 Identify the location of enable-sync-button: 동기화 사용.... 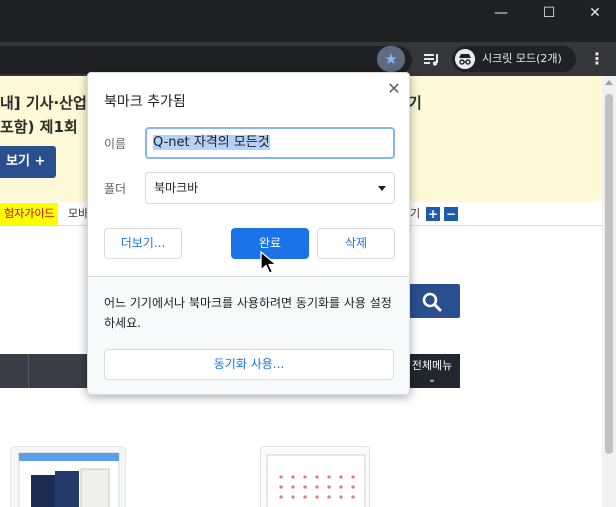
(249, 364).